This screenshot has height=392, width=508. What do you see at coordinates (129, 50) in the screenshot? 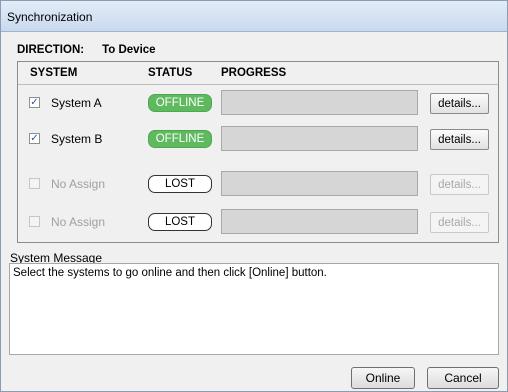
I see `direction-value: To Device` at bounding box center [129, 50].